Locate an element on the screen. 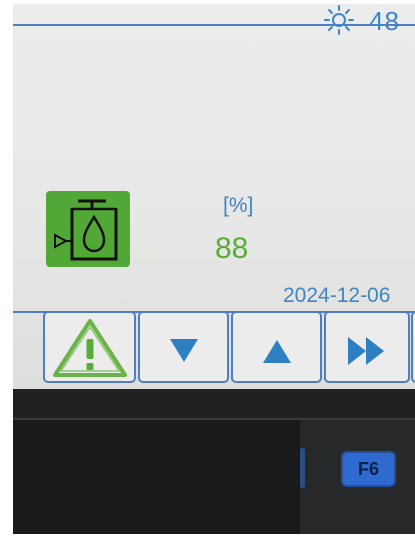 The width and height of the screenshot is (415, 537). softkey-partial is located at coordinates (413, 347).